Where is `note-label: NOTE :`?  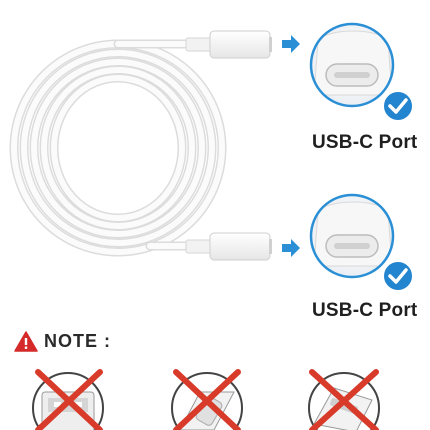
note-label: NOTE : is located at coordinates (77, 341).